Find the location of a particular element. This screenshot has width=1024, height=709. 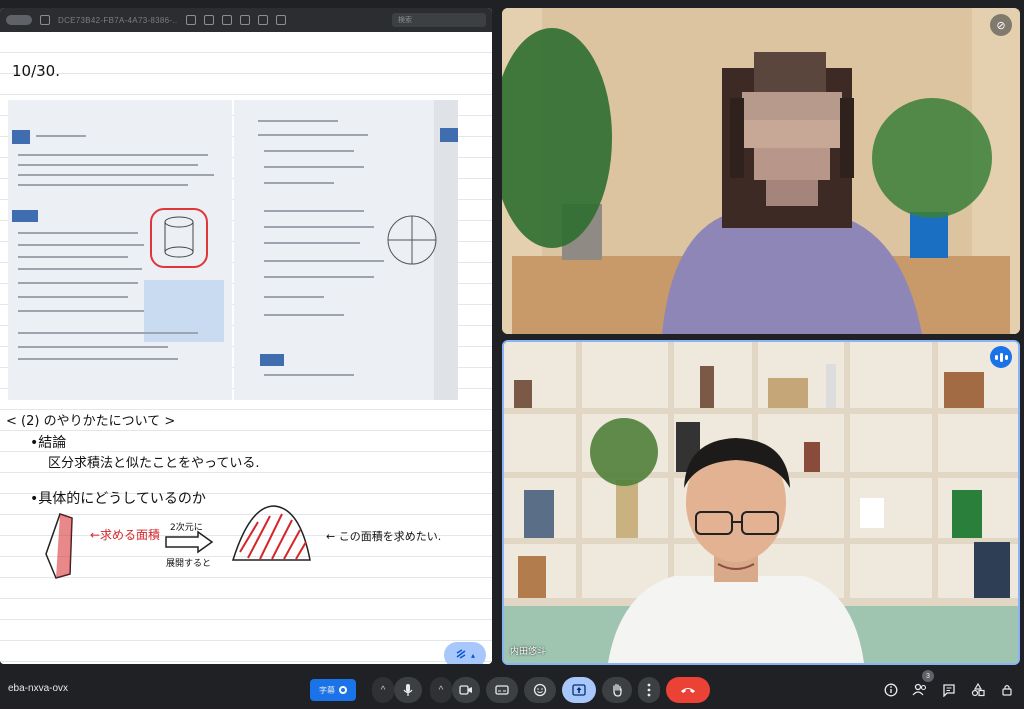

activities-button is located at coordinates (978, 690).